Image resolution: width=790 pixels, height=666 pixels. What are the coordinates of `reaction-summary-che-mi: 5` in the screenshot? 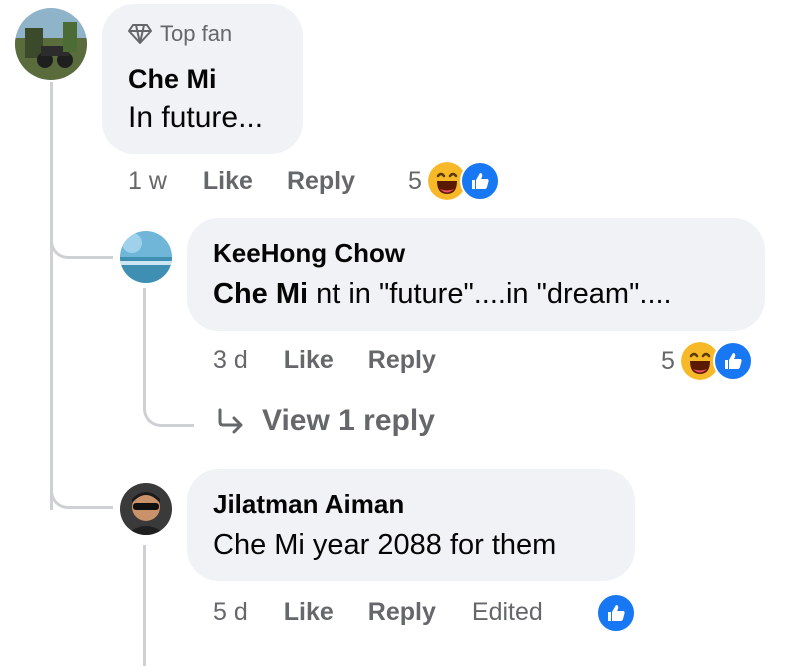 It's located at (454, 181).